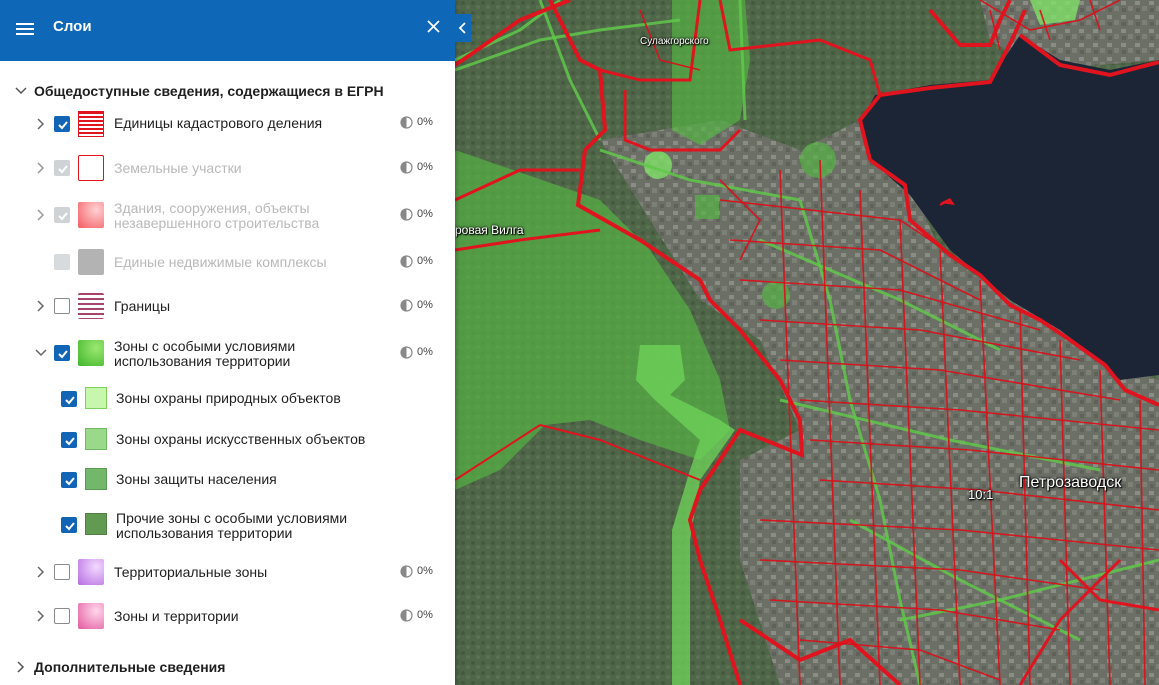 This screenshot has width=1159, height=685. I want to click on close-icon, so click(434, 26).